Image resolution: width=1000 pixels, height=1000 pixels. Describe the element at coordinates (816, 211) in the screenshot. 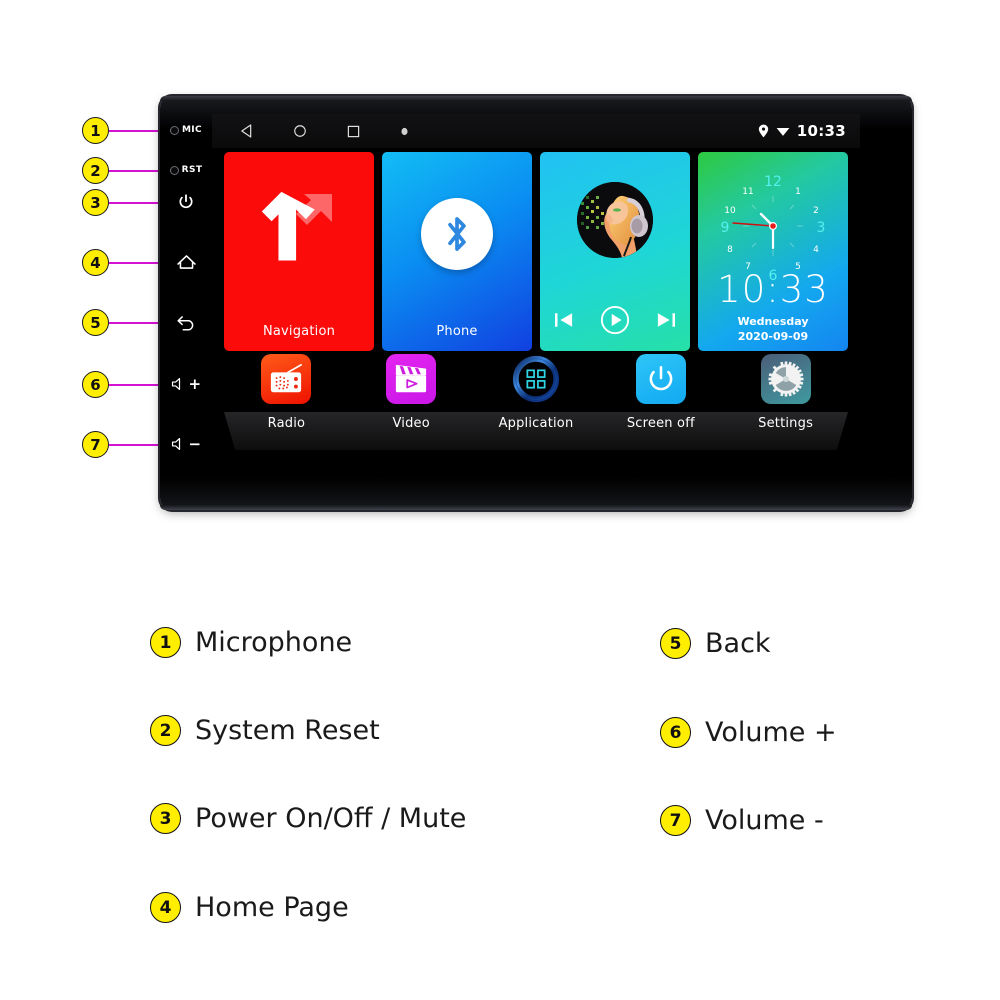

I see `svg-text: 2` at that location.